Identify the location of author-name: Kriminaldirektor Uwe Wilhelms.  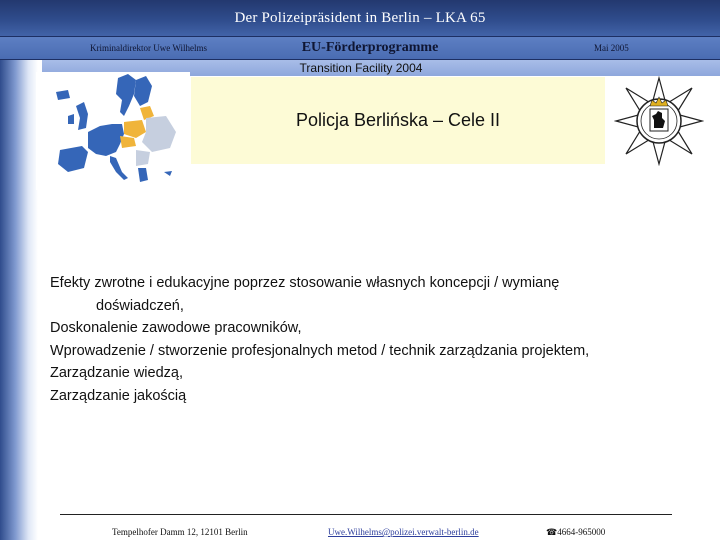
(148, 48).